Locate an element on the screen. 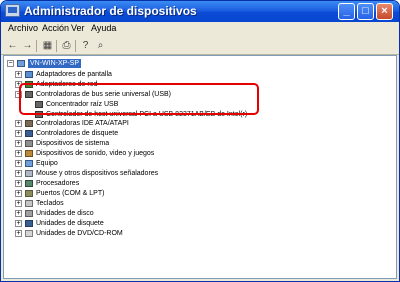 The height and width of the screenshot is (282, 400). minimize-button: _ is located at coordinates (346, 11).